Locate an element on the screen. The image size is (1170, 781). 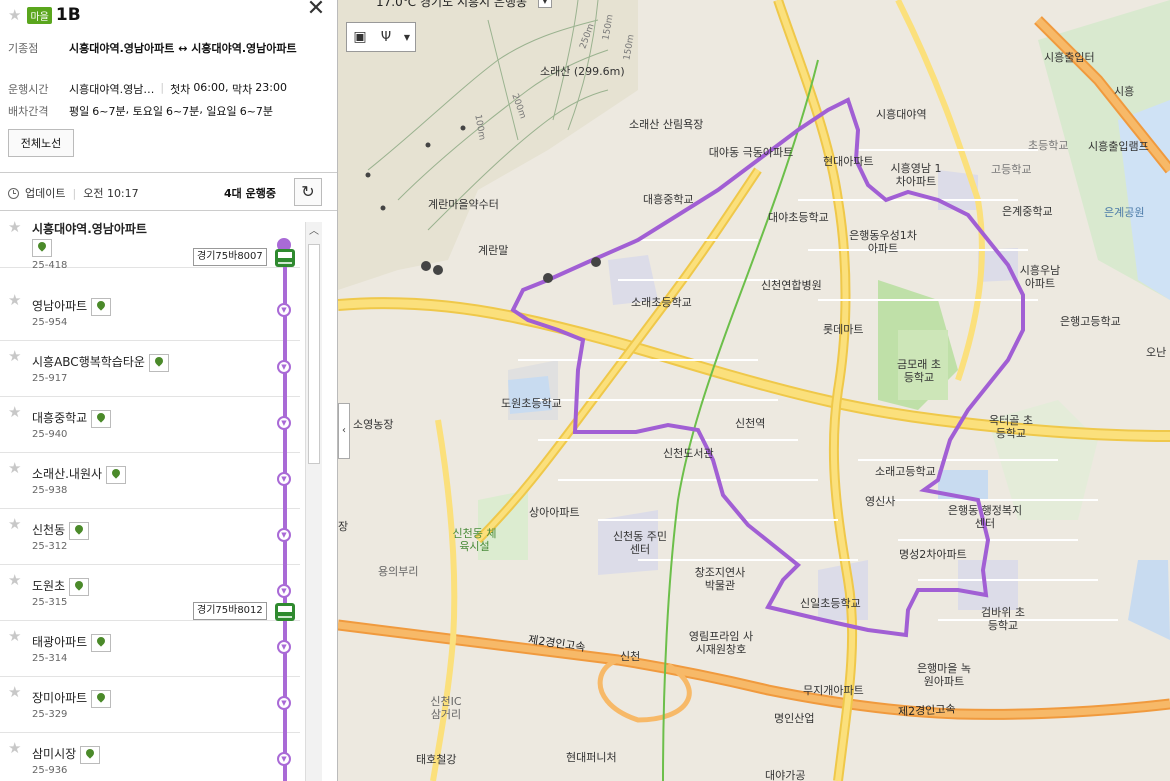
map-label: 용의부리 is located at coordinates (398, 571).